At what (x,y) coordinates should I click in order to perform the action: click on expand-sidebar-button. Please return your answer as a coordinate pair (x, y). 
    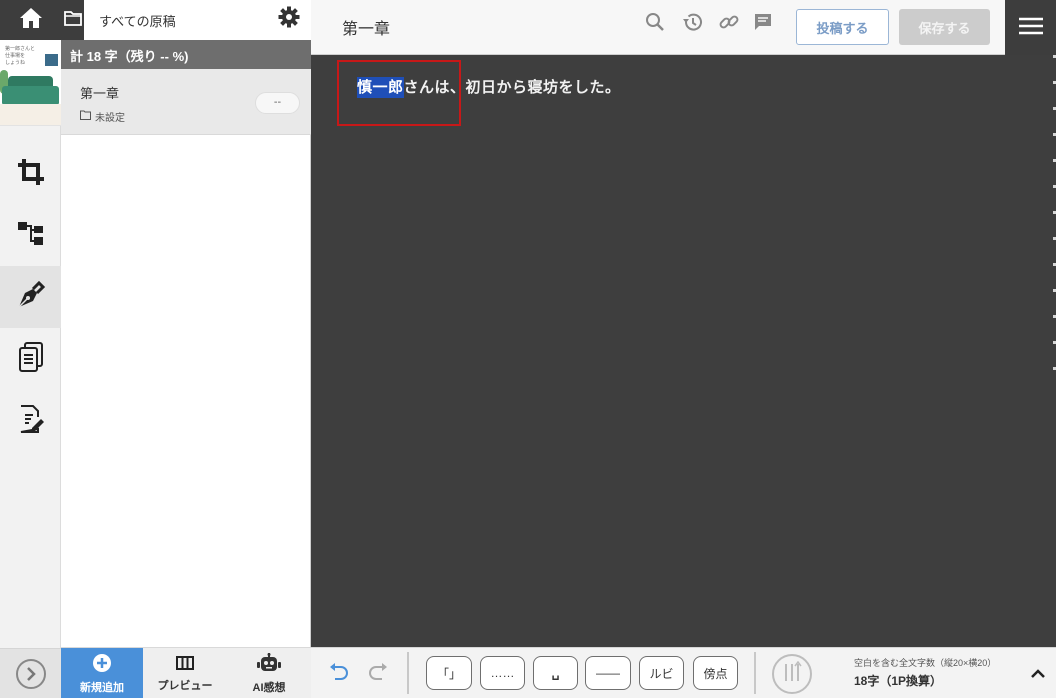
    Looking at the image, I should click on (30, 673).